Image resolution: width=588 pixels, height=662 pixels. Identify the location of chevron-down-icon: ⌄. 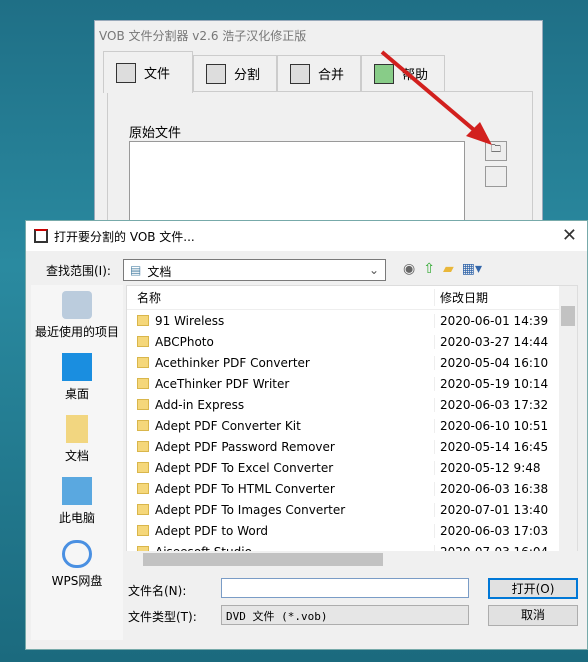
(373, 270).